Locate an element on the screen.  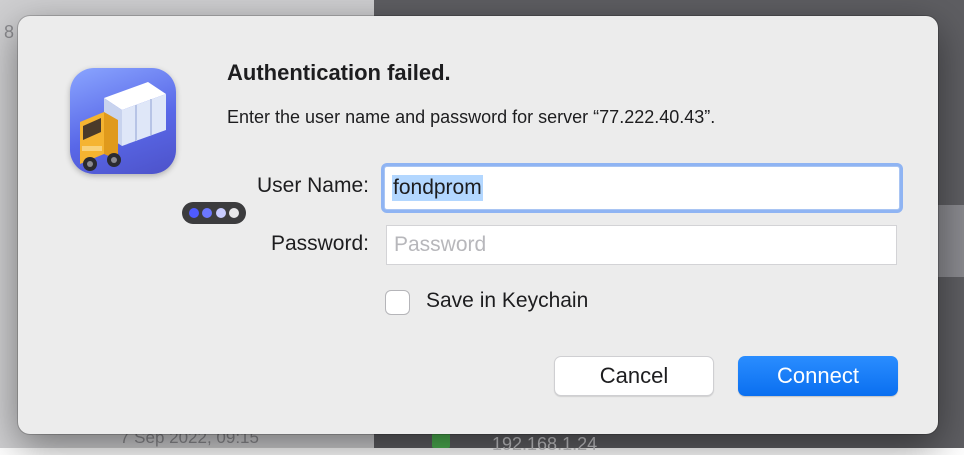
save-in-keychain-checkbox is located at coordinates (397, 302).